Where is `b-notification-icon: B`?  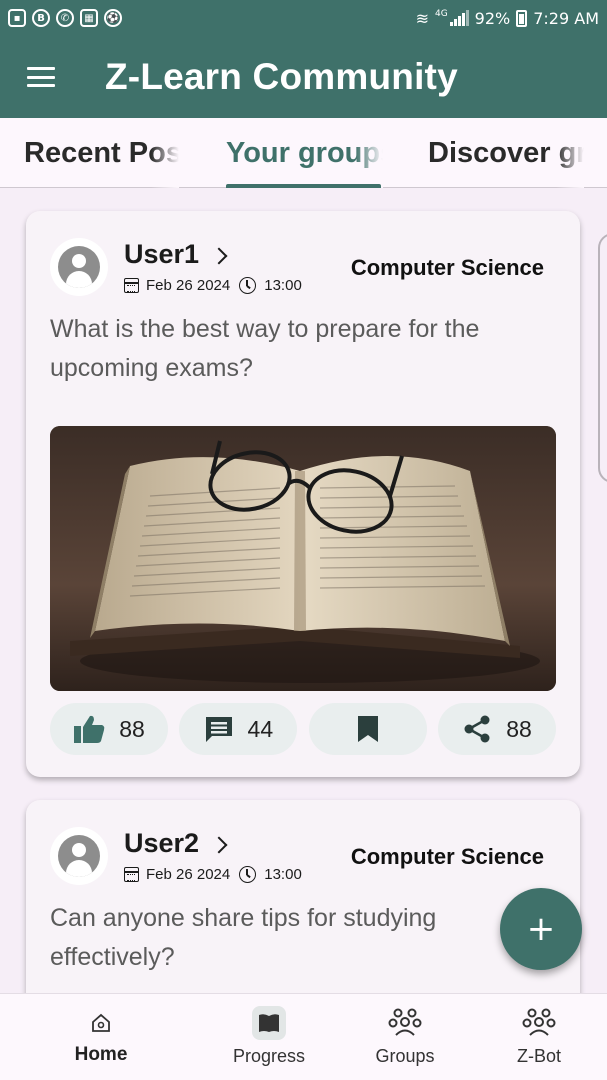
b-notification-icon: B is located at coordinates (41, 18).